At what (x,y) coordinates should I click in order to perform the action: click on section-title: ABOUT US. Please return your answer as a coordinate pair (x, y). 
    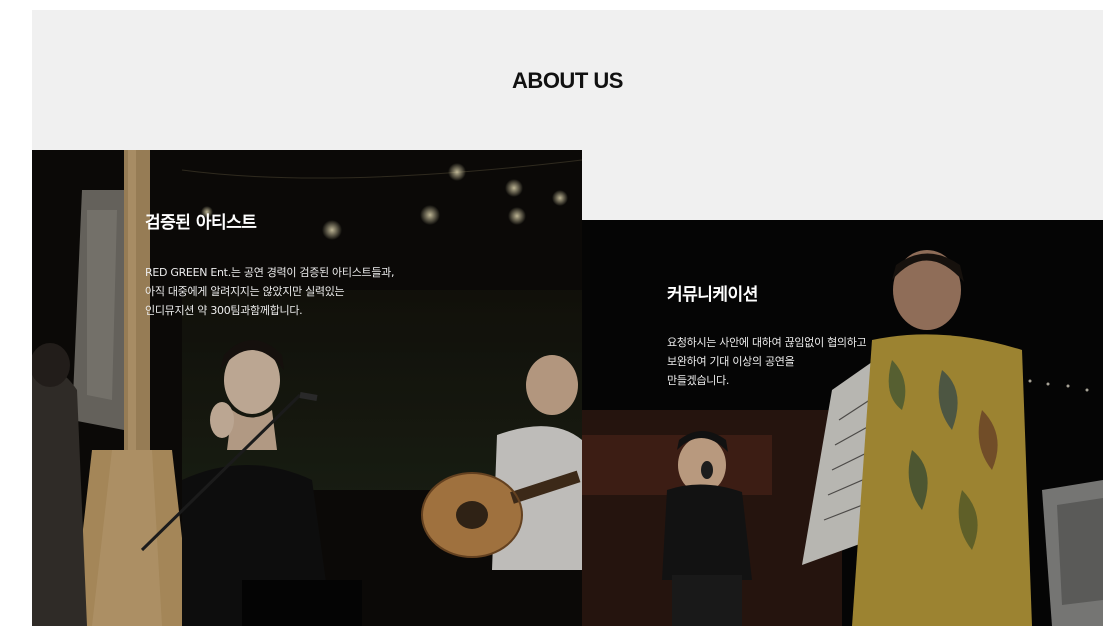
    Looking at the image, I should click on (567, 80).